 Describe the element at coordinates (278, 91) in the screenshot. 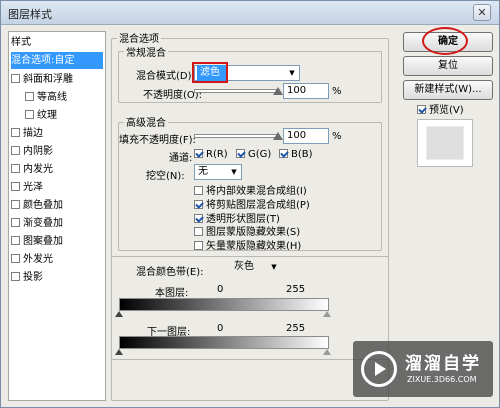

I see `opacity-slider-thumb` at that location.